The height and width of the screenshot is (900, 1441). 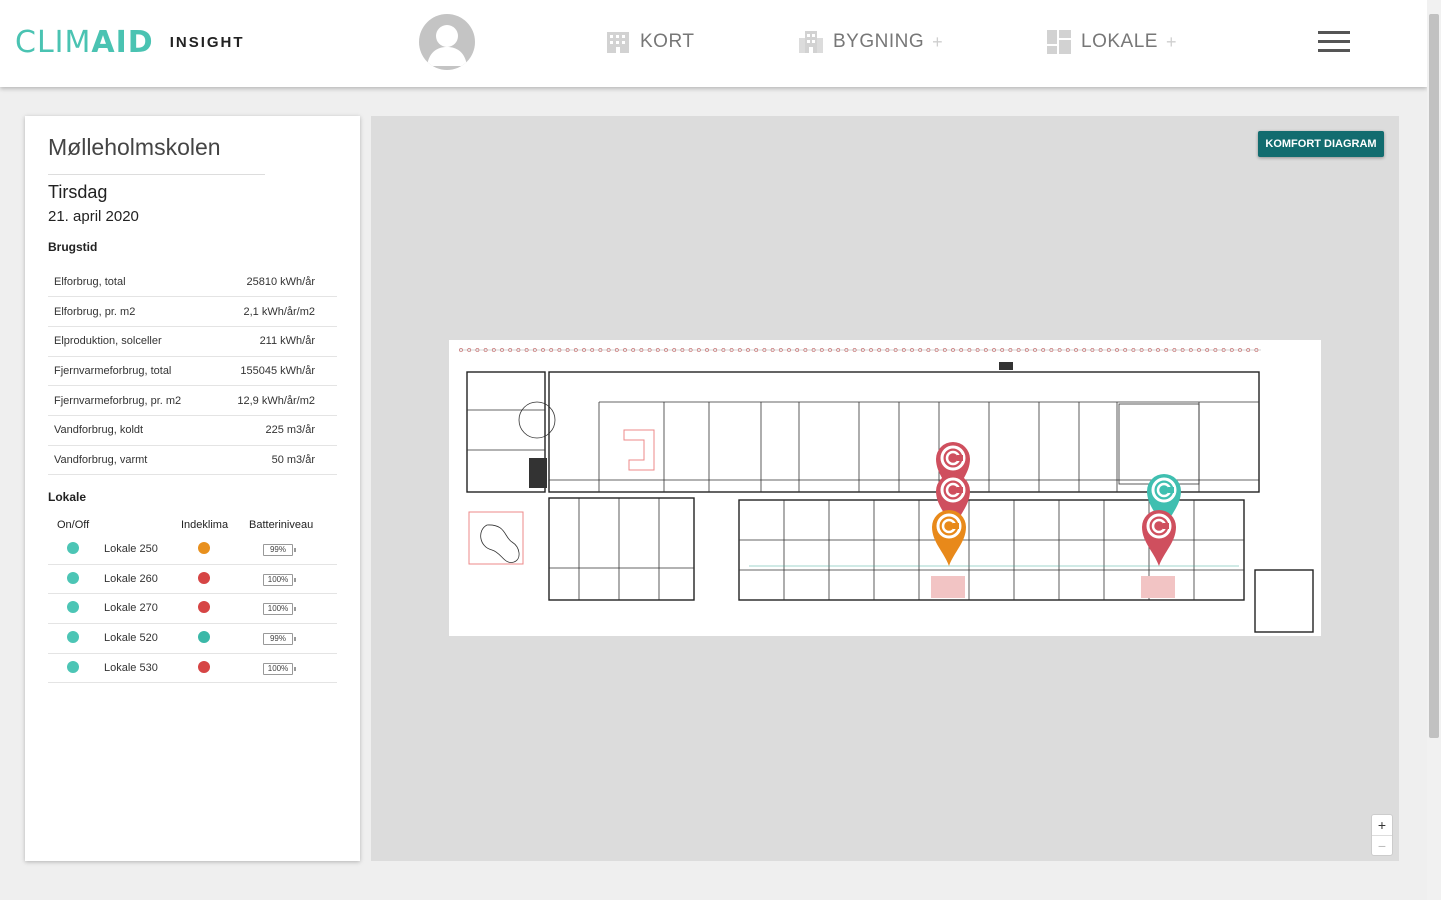 I want to click on usage-row: Vandforbrug, koldt 225 m3/år, so click(x=192, y=430).